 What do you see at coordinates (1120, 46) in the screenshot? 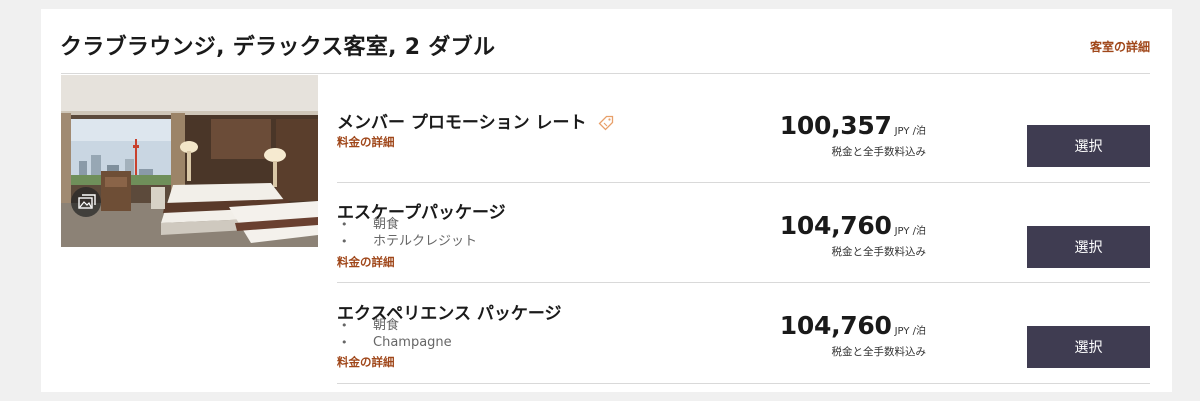
I see `room-details-link: 客室の詳細` at bounding box center [1120, 46].